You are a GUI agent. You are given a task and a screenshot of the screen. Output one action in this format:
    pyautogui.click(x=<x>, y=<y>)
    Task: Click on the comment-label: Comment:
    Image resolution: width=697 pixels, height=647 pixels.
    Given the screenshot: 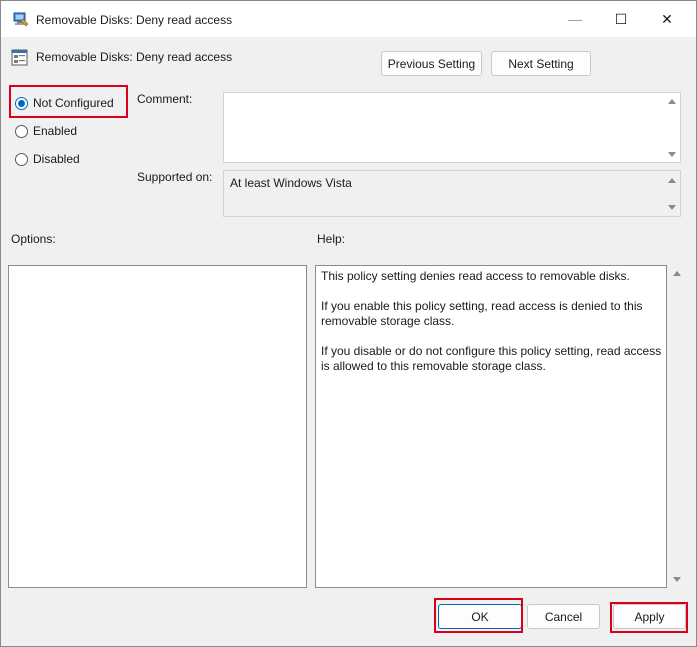 What is the action you would take?
    pyautogui.click(x=165, y=99)
    